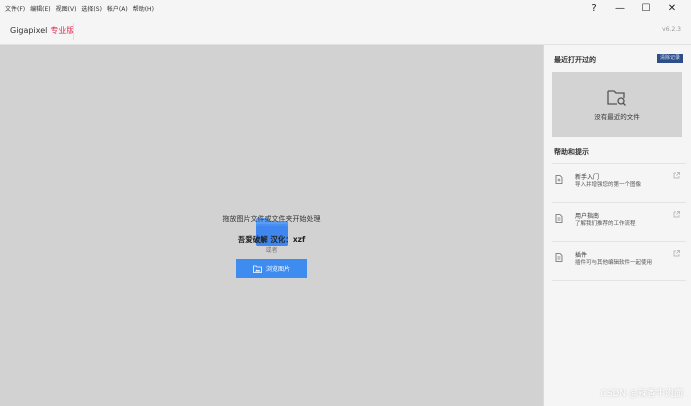  I want to click on maximize-button: ☐, so click(646, 8).